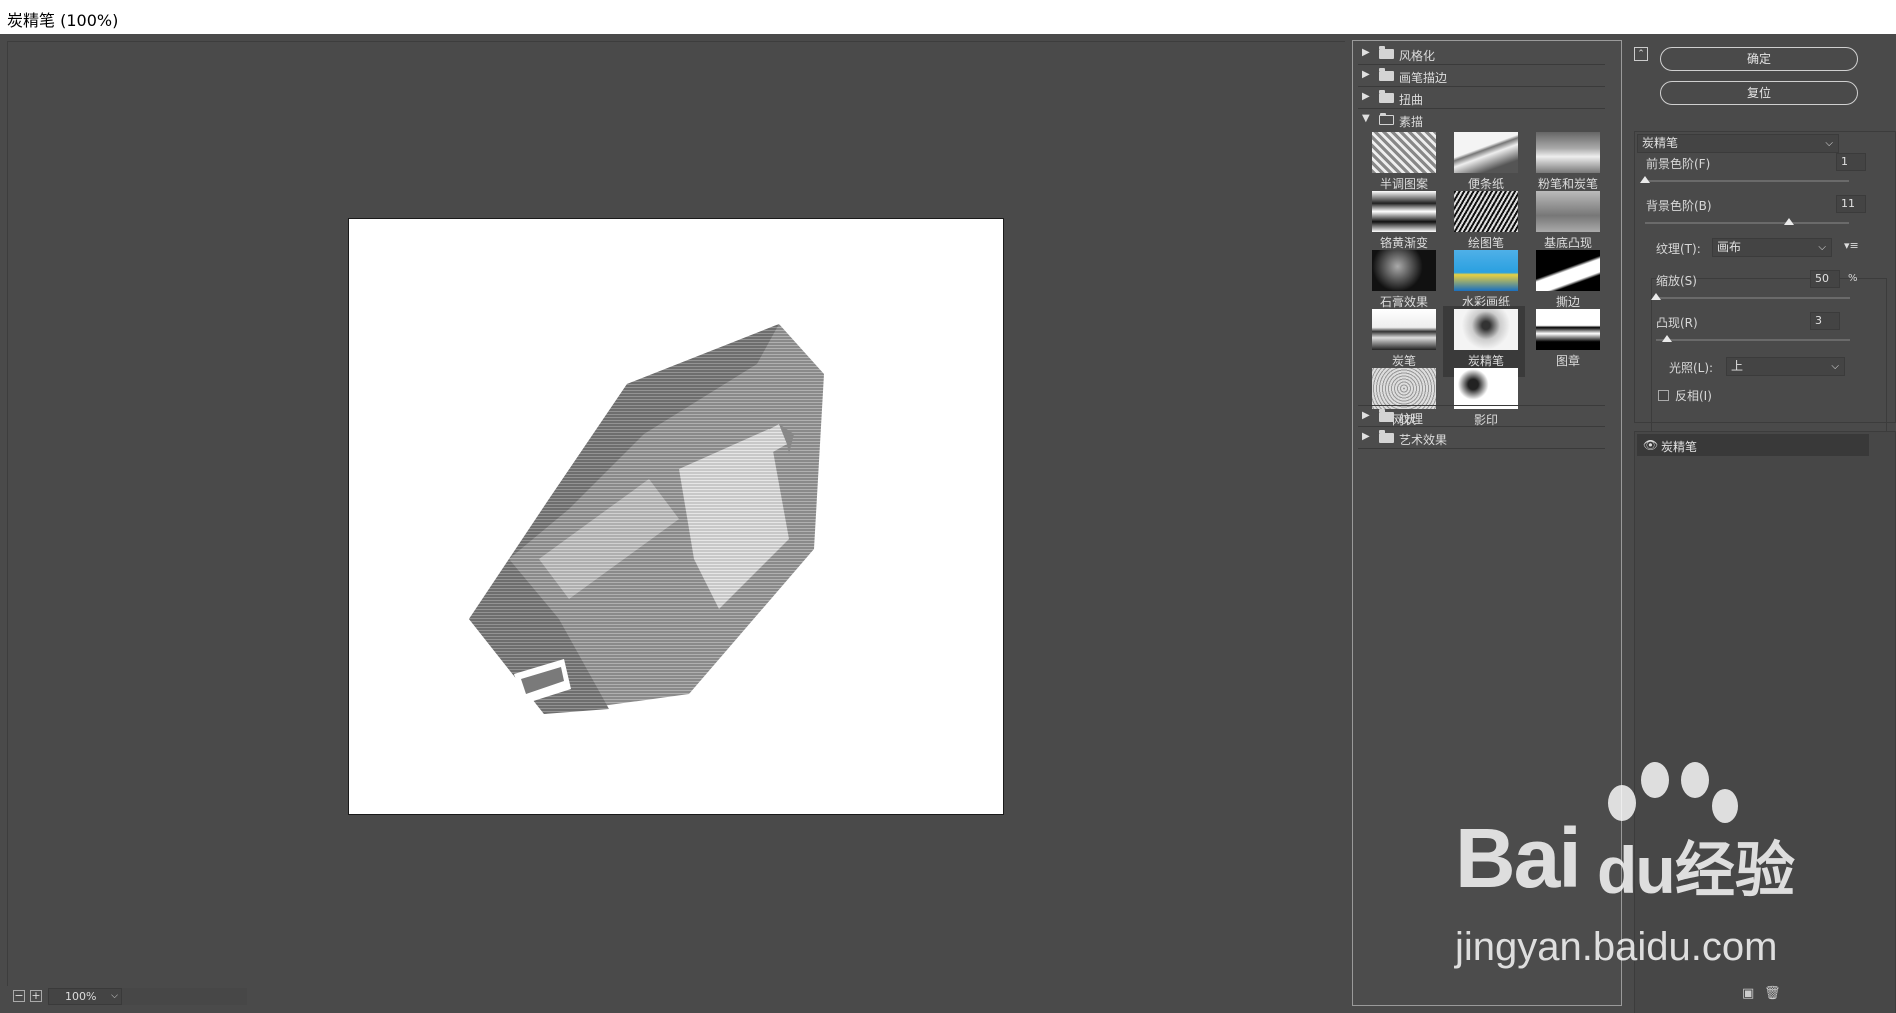  I want to click on texture-label: 纹理(T):, so click(1678, 249).